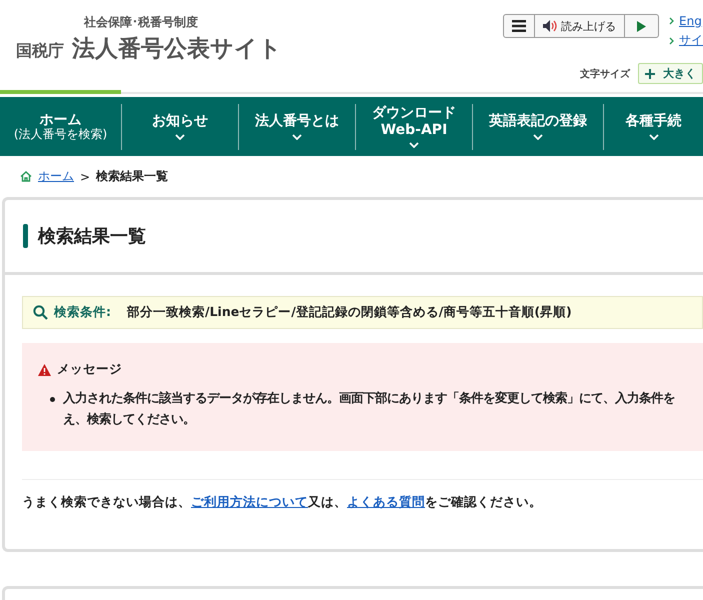 Image resolution: width=703 pixels, height=600 pixels. What do you see at coordinates (92, 236) in the screenshot?
I see `page-title: 検索結果一覧` at bounding box center [92, 236].